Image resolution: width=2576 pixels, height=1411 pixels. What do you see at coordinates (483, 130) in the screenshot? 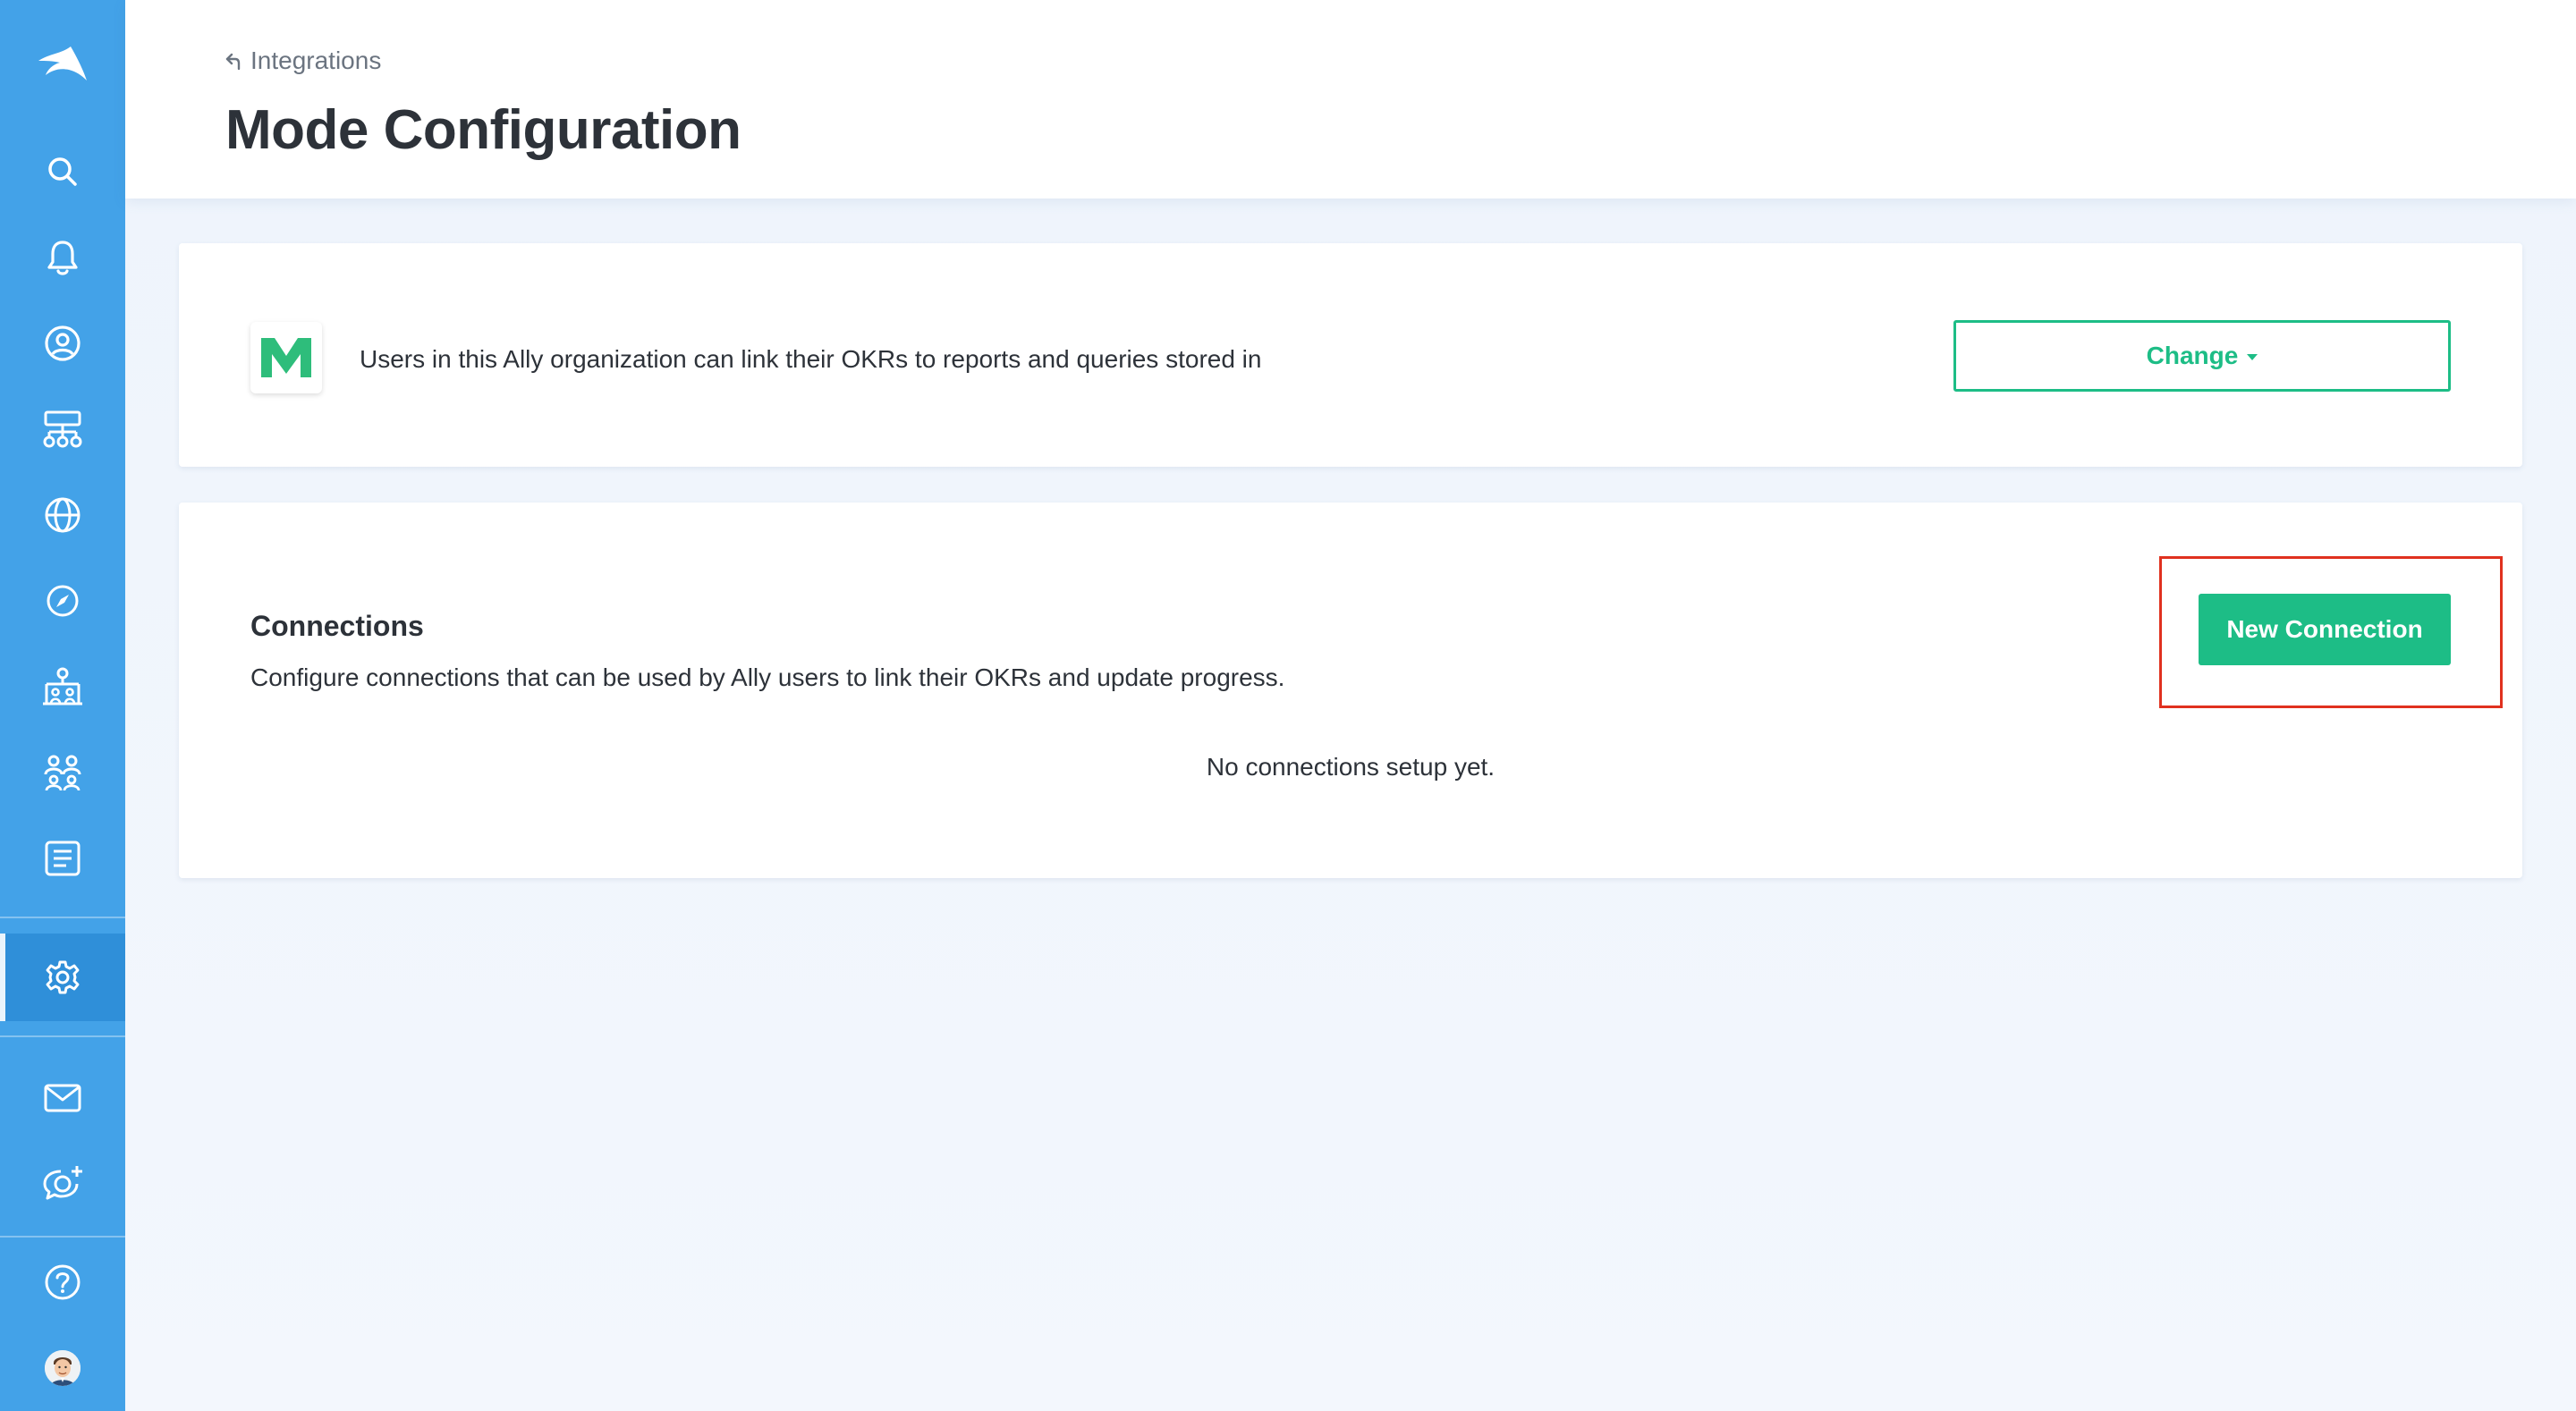
I see `page-title: Mode Configuration` at bounding box center [483, 130].